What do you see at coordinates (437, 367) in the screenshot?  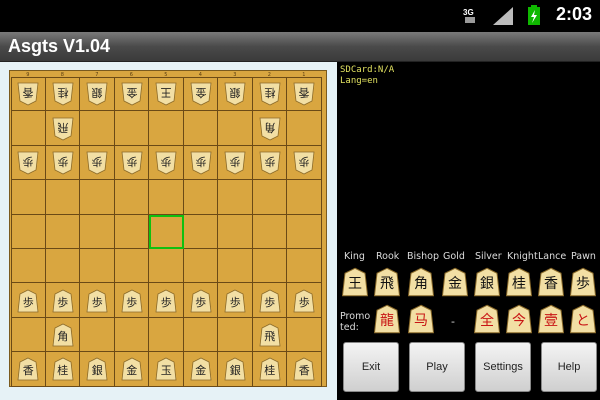 I see `play-button: Play` at bounding box center [437, 367].